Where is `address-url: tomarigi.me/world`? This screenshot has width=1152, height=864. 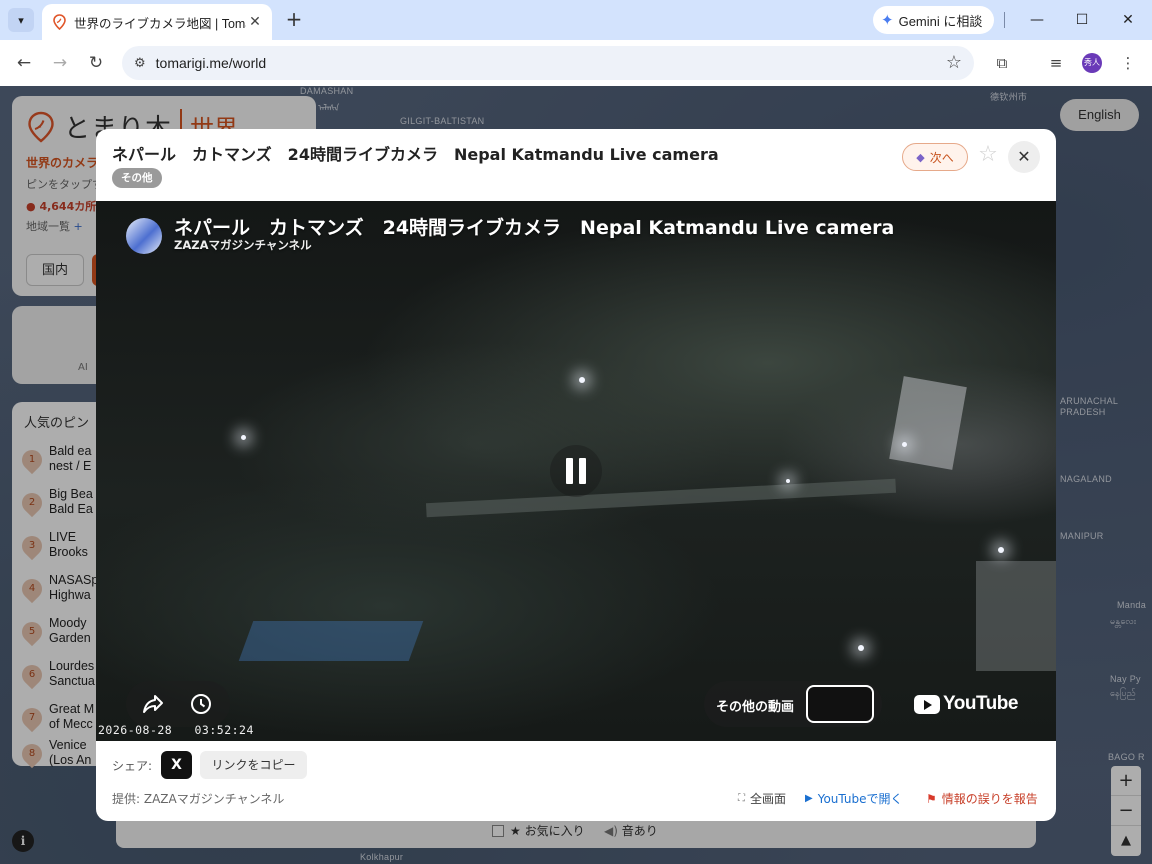
address-url: tomarigi.me/world is located at coordinates (211, 63).